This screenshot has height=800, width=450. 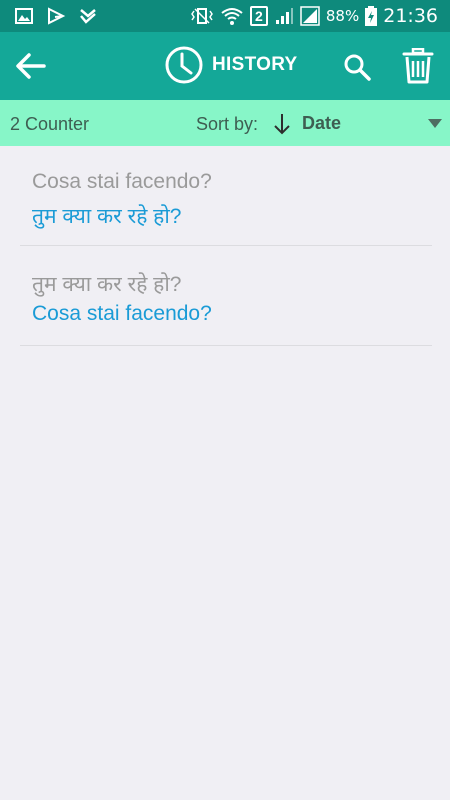 I want to click on play-store-icon, so click(x=57, y=16).